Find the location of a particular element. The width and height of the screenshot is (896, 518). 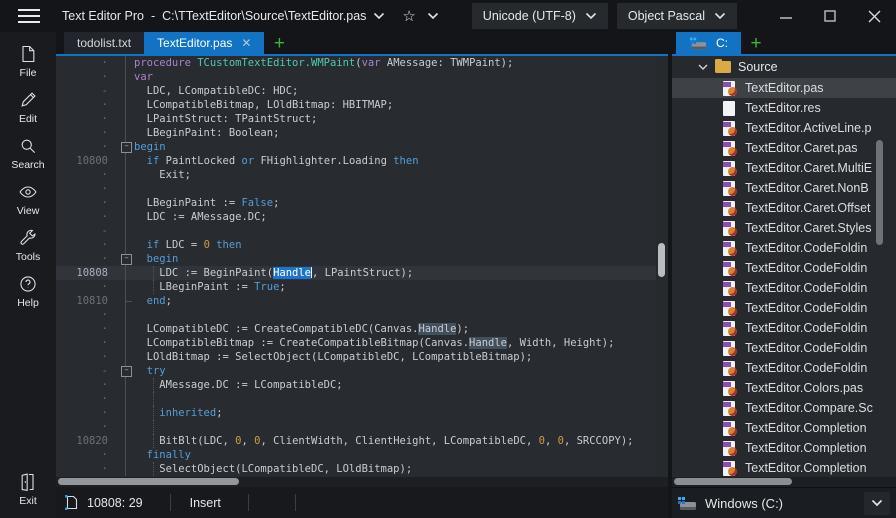

folder-source: Source is located at coordinates (784, 67).